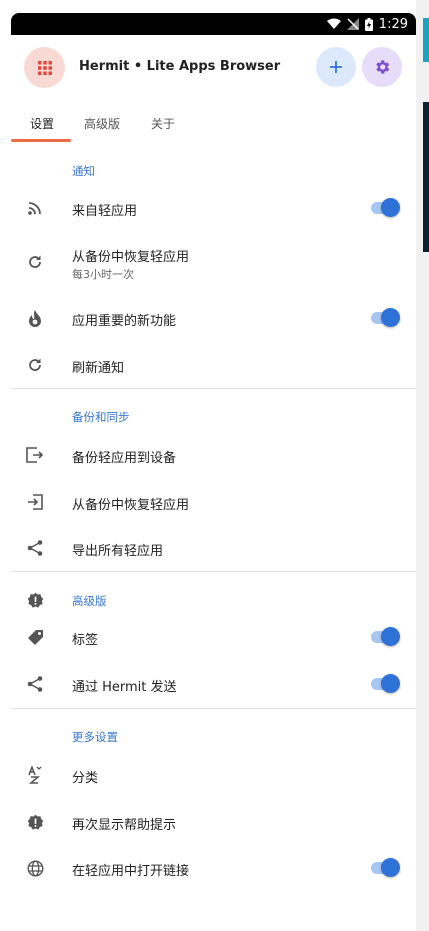  Describe the element at coordinates (89, 601) in the screenshot. I see `section-header-premium: 高级版` at that location.